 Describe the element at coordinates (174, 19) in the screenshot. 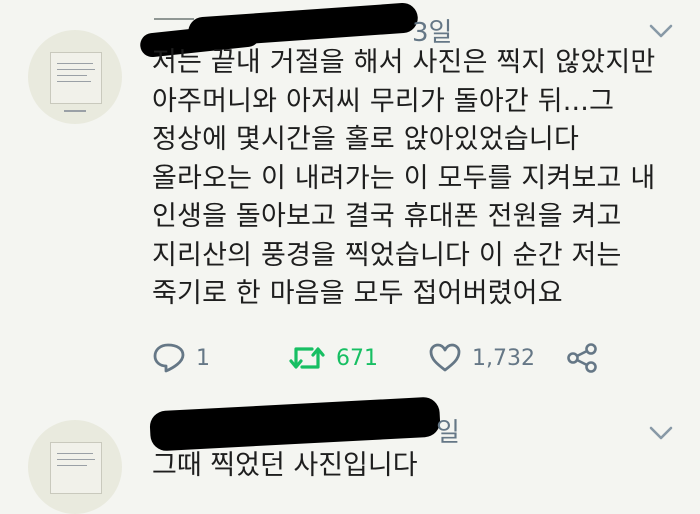

I see `handle-faint` at that location.